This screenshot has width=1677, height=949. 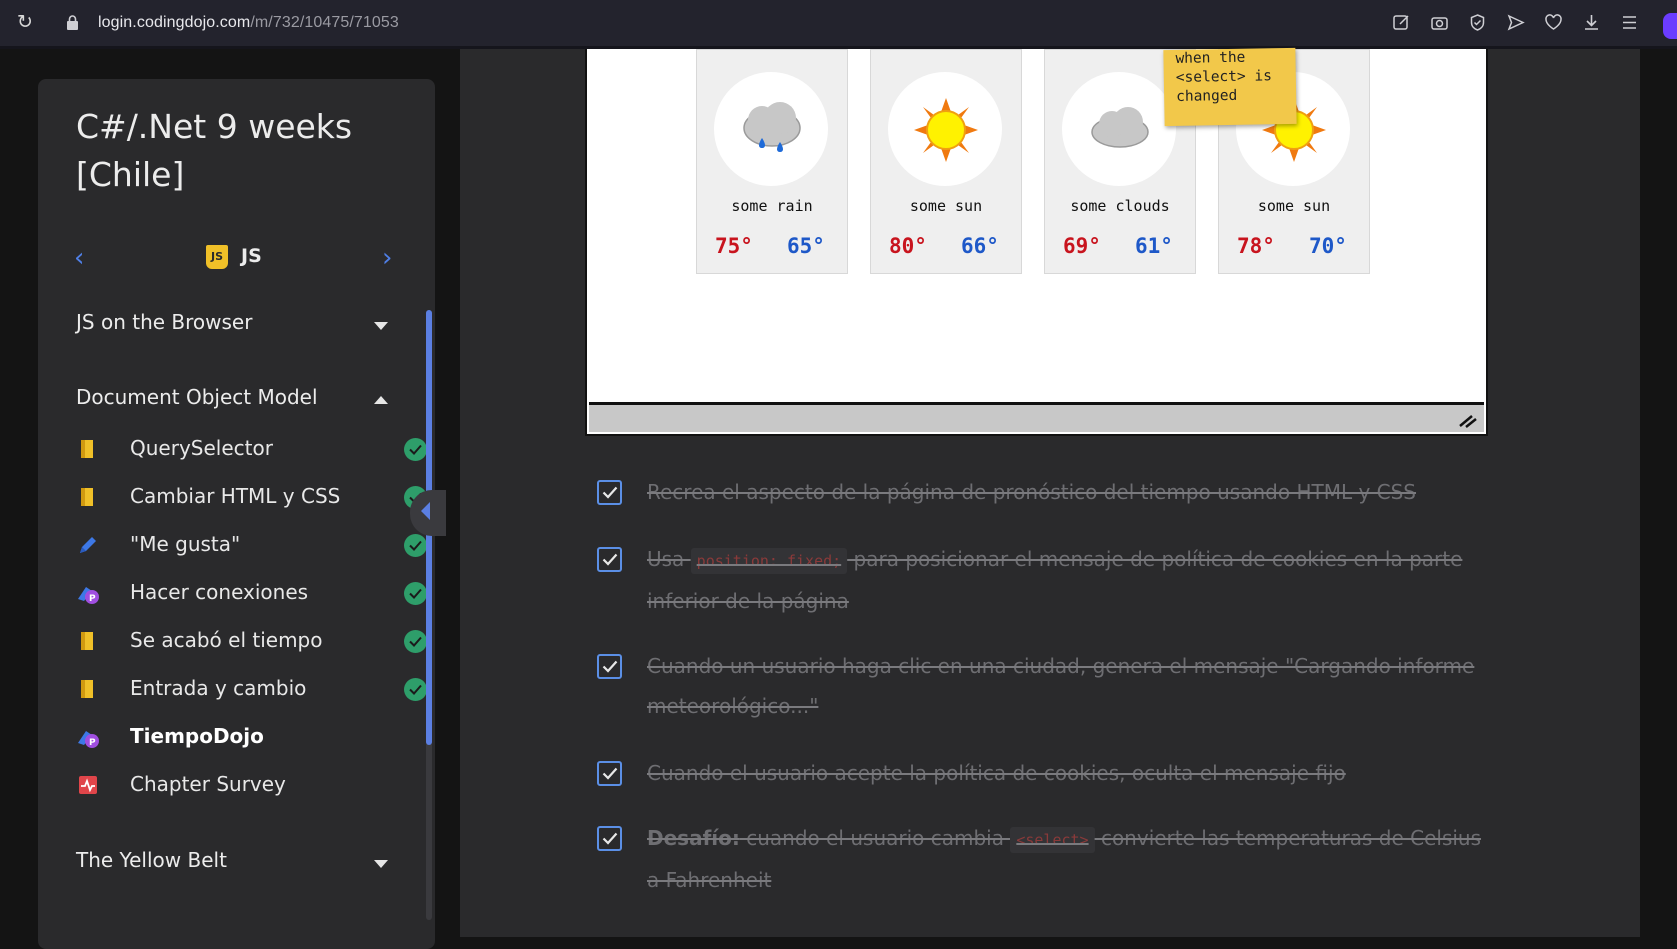 What do you see at coordinates (79, 258) in the screenshot?
I see `prev-track-button: ‹` at bounding box center [79, 258].